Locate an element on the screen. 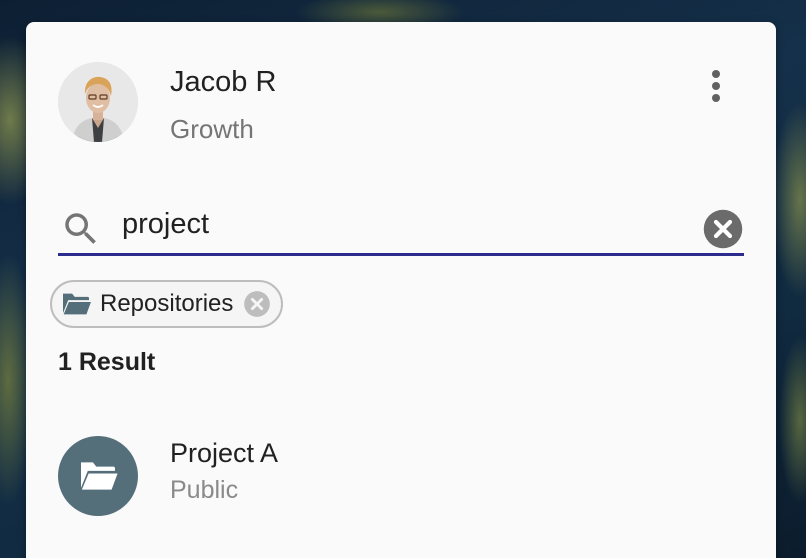 The height and width of the screenshot is (558, 806). result-title: Project A is located at coordinates (224, 453).